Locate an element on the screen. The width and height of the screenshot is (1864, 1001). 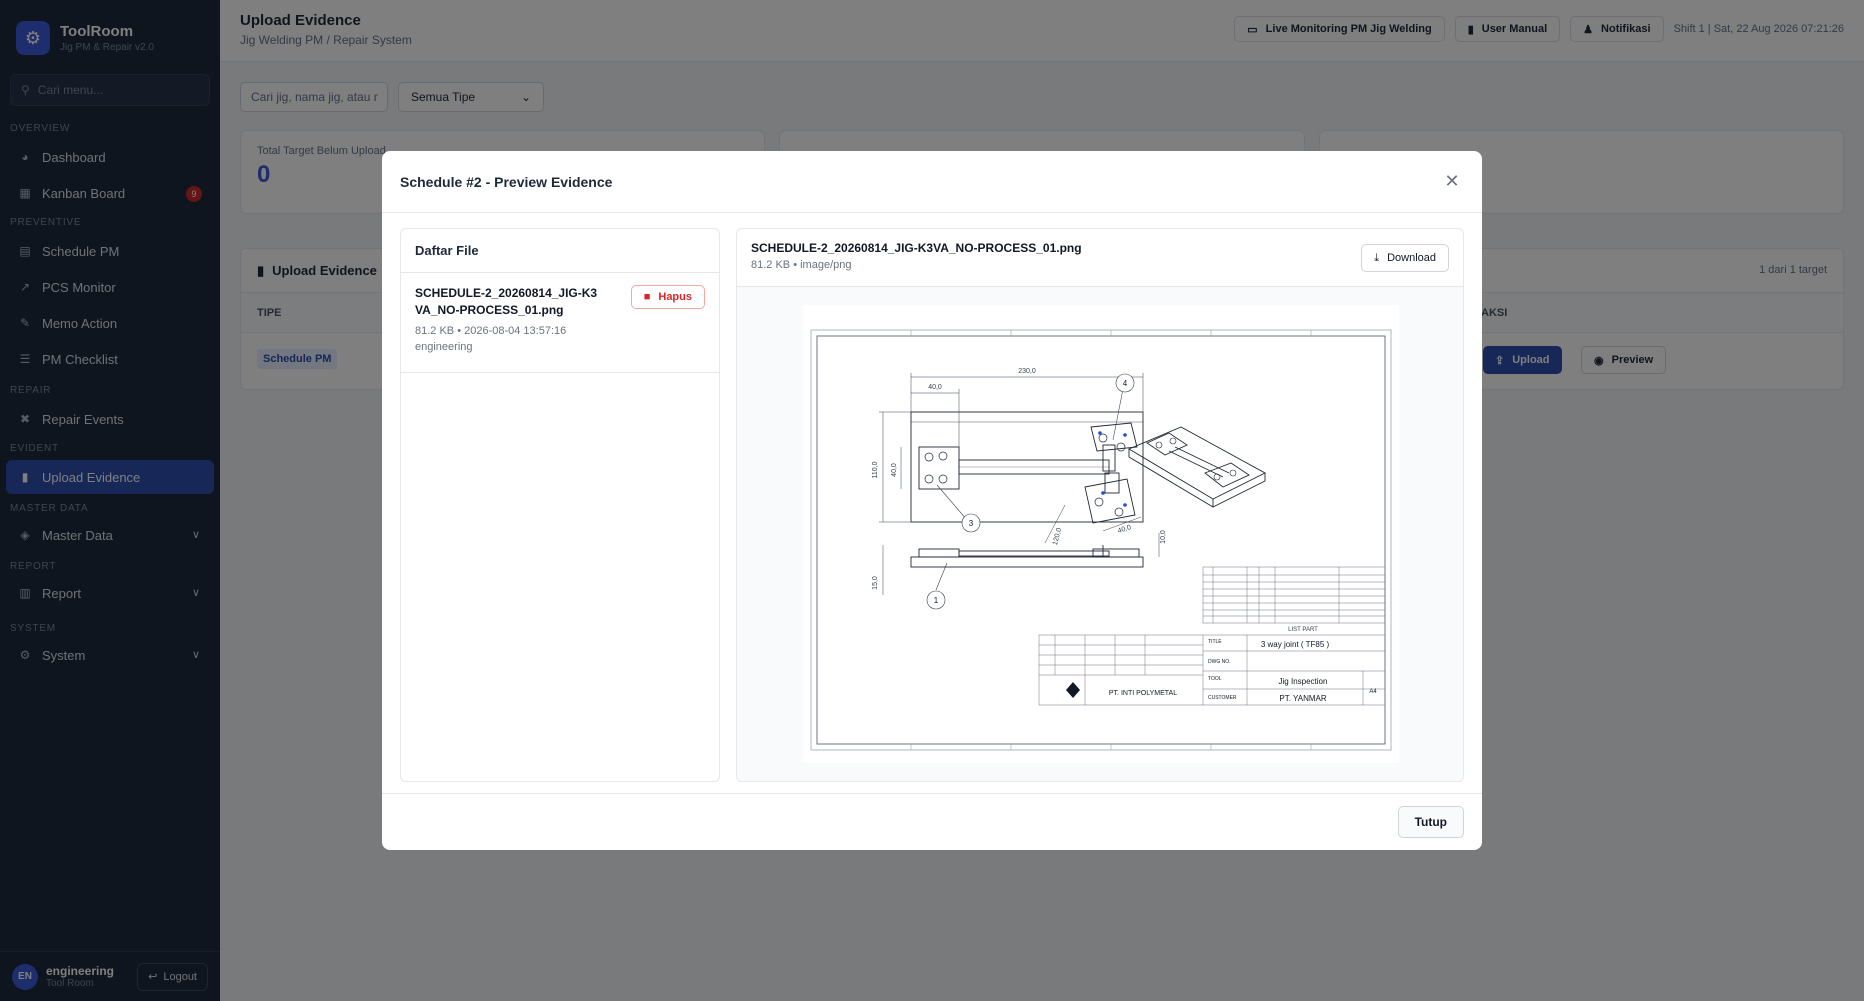
dim-40-vertical: 40,0 is located at coordinates (894, 470).